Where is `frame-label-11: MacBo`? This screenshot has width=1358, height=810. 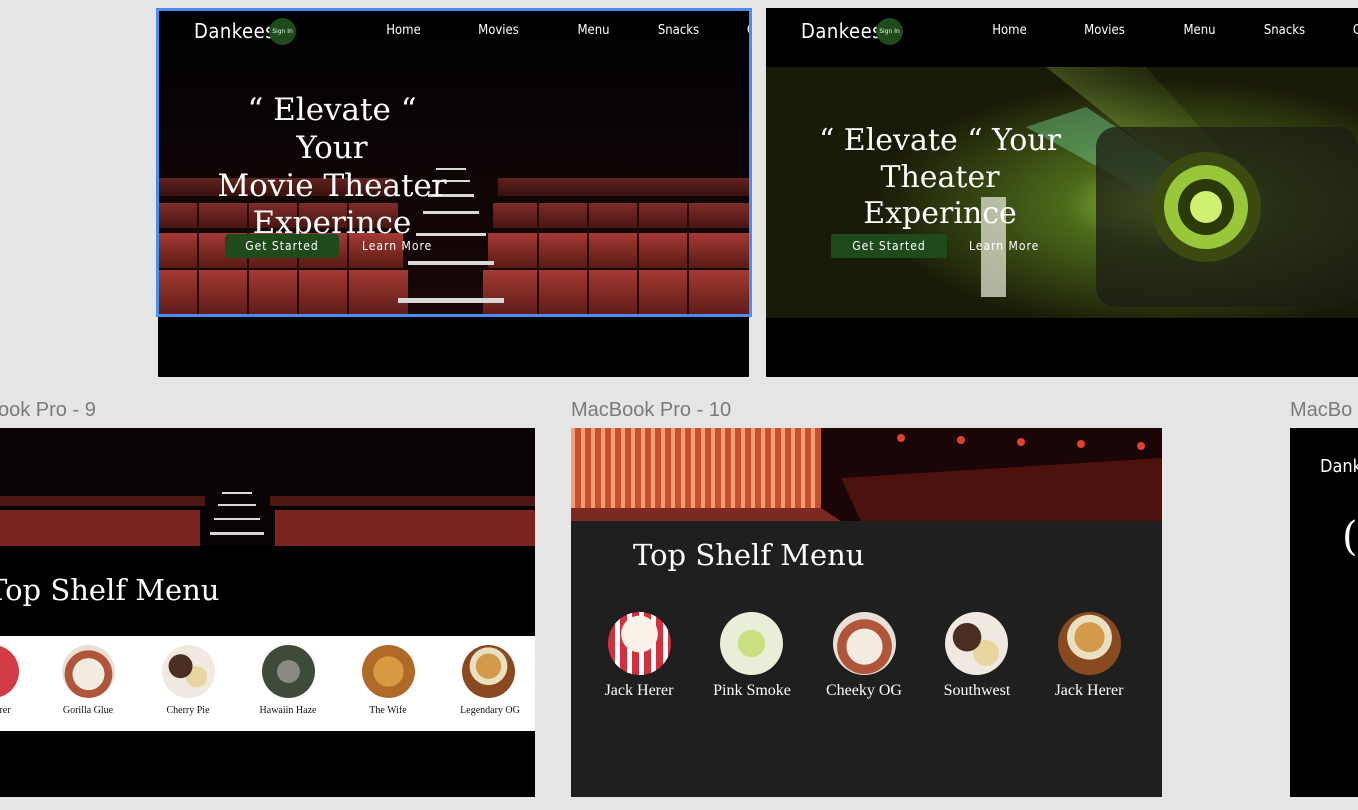 frame-label-11: MacBo is located at coordinates (1321, 410).